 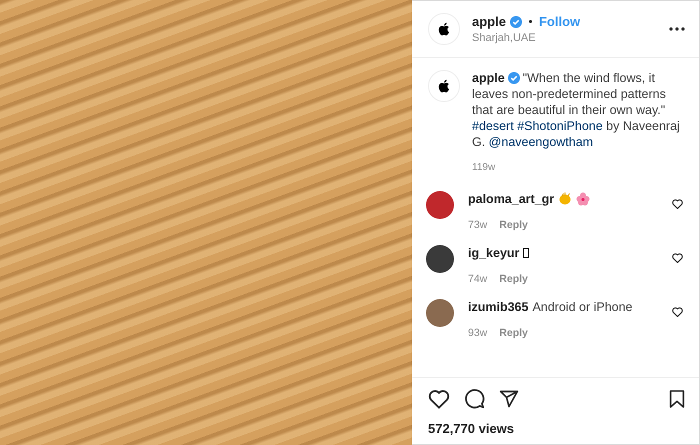 I want to click on caption-text: apple "When the wind flows, it leaves non-predetermined patterns that are beautiful in their own way." #desert #ShotoniPhone by Naveenraj G. @naveengowtham, so click(x=576, y=110).